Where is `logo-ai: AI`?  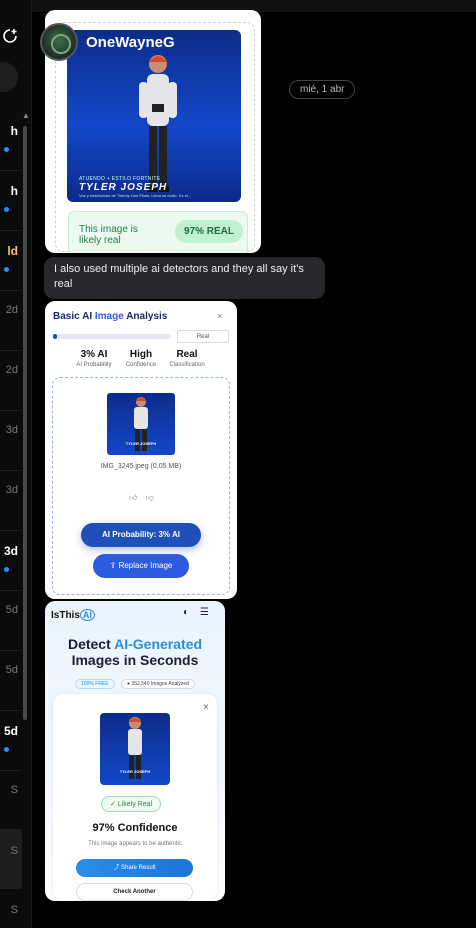
logo-ai: AI is located at coordinates (87, 615).